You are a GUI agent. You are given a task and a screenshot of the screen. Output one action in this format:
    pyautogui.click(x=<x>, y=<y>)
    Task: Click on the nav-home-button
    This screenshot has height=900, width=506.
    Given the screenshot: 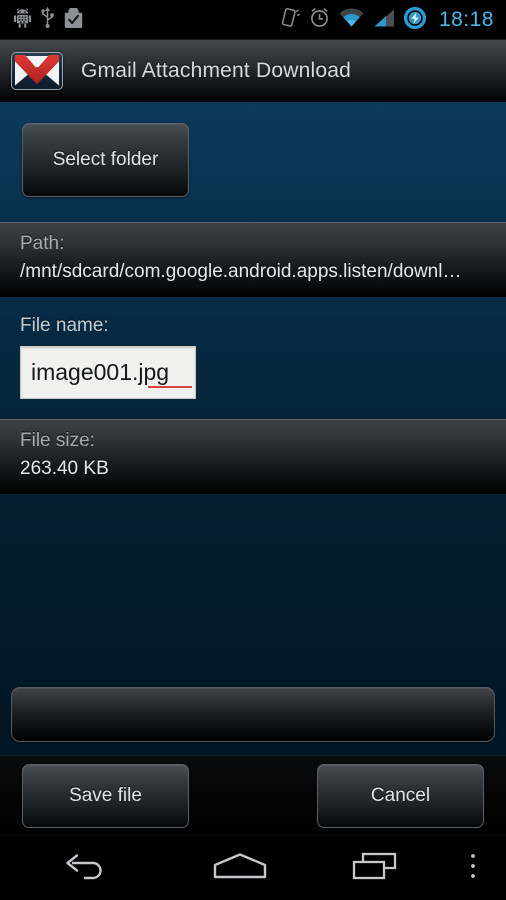 What is the action you would take?
    pyautogui.click(x=240, y=868)
    